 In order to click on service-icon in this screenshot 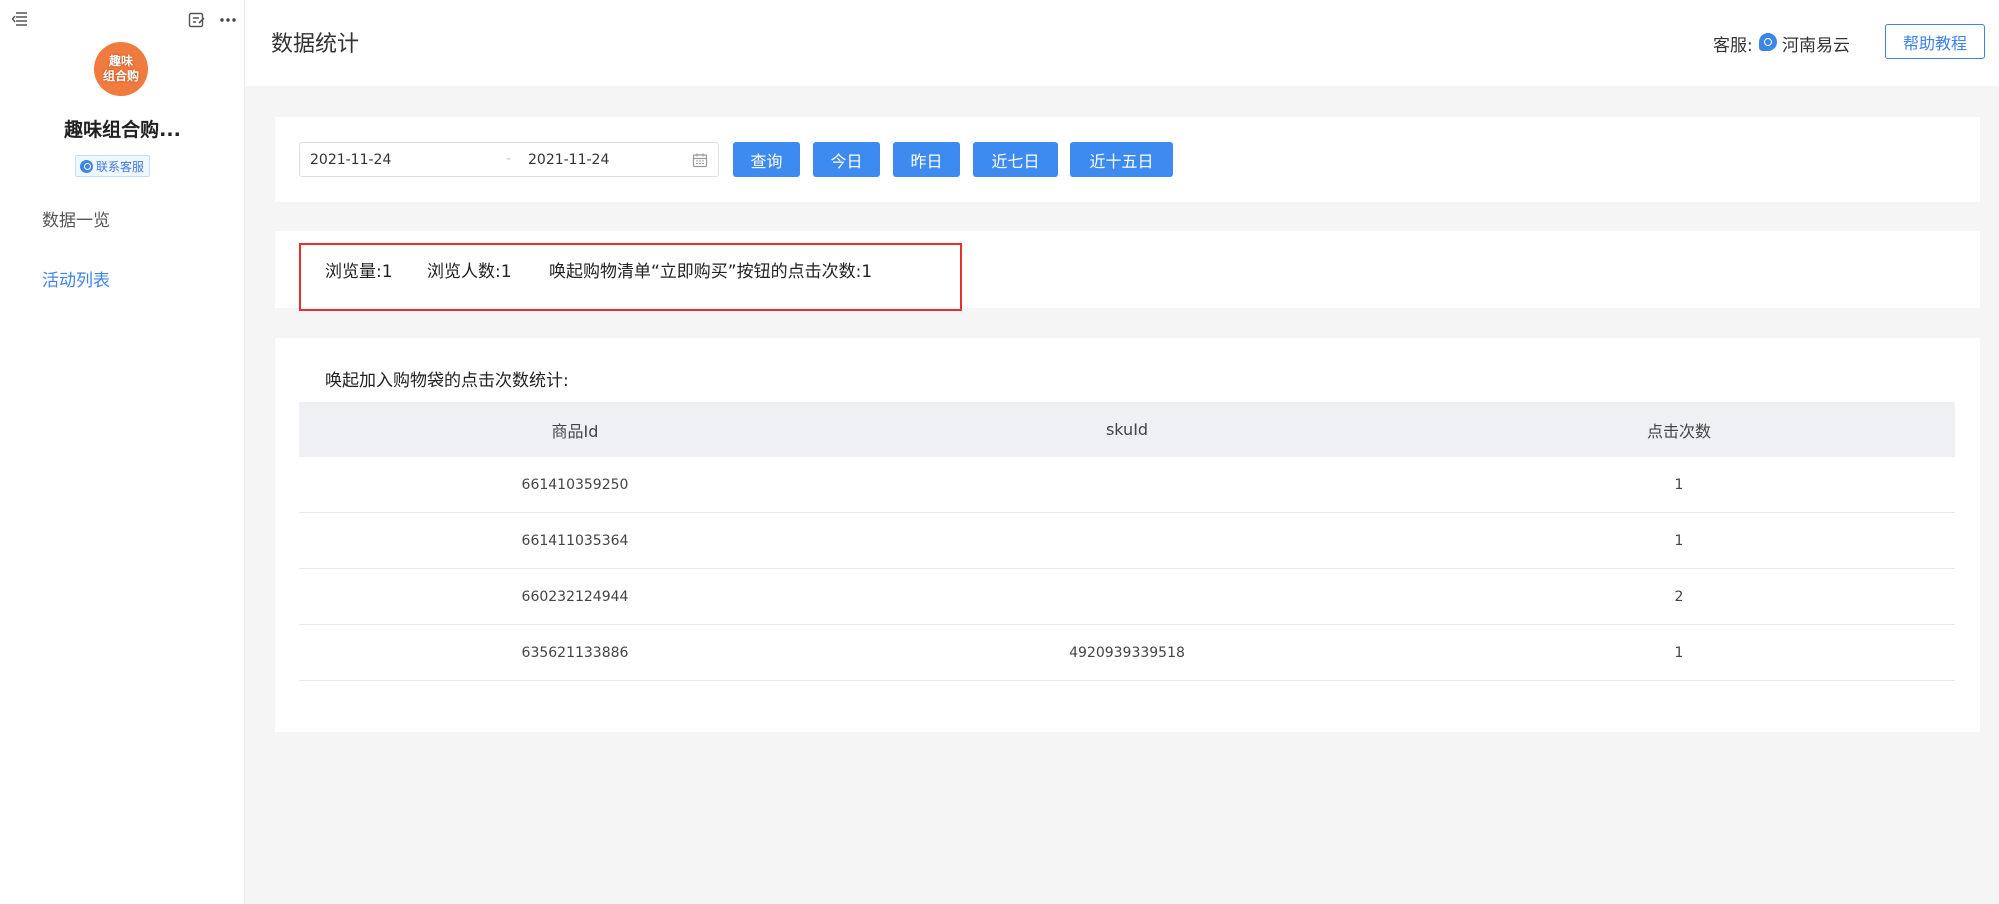, I will do `click(86, 166)`.